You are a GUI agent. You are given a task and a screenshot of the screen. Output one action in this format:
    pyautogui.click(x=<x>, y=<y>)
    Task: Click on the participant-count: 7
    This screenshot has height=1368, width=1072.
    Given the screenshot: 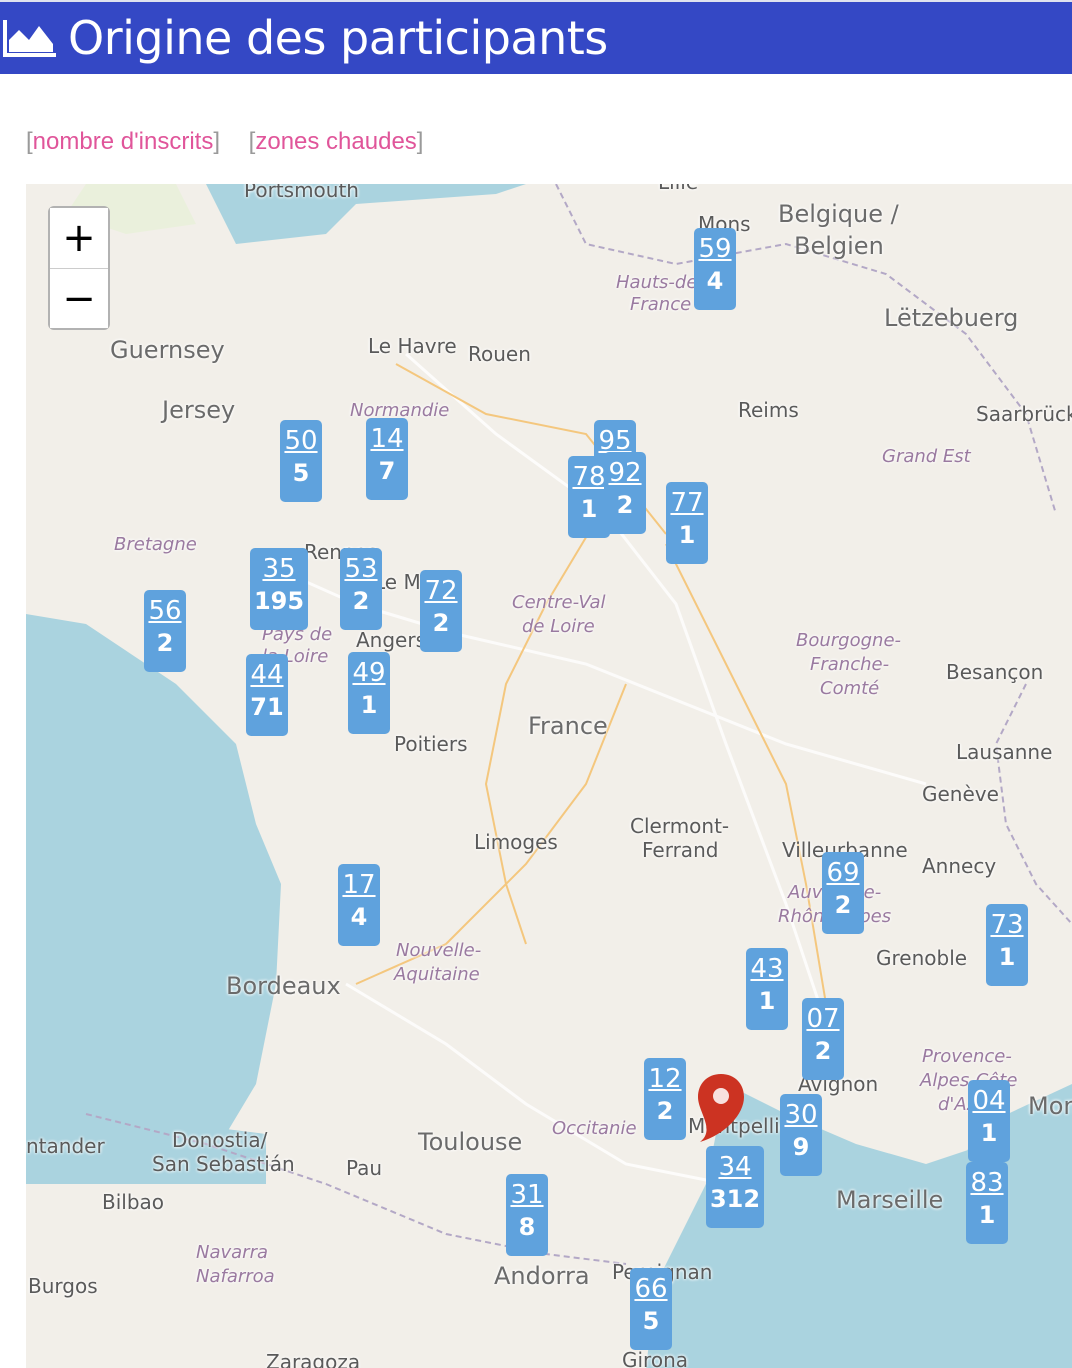 What is the action you would take?
    pyautogui.click(x=387, y=471)
    